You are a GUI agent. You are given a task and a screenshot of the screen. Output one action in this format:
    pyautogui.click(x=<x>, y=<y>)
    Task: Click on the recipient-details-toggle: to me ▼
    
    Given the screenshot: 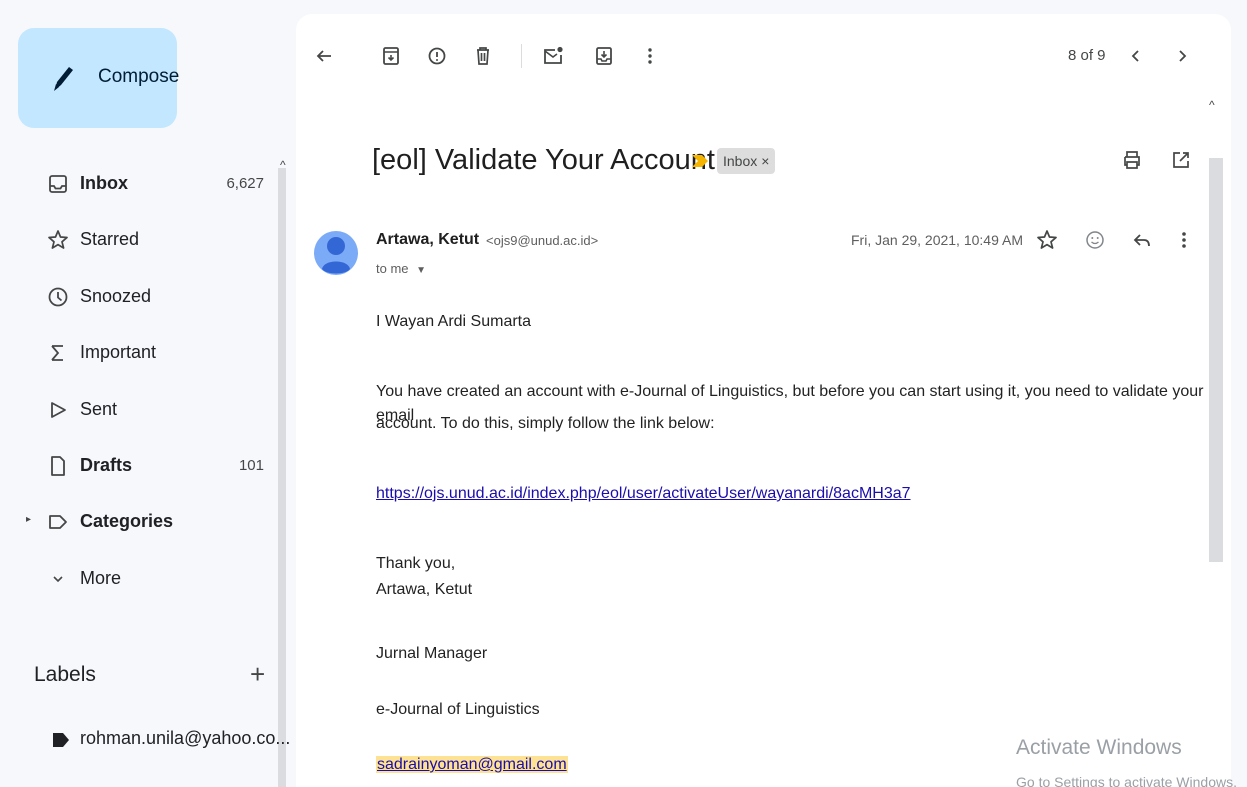 What is the action you would take?
    pyautogui.click(x=401, y=268)
    